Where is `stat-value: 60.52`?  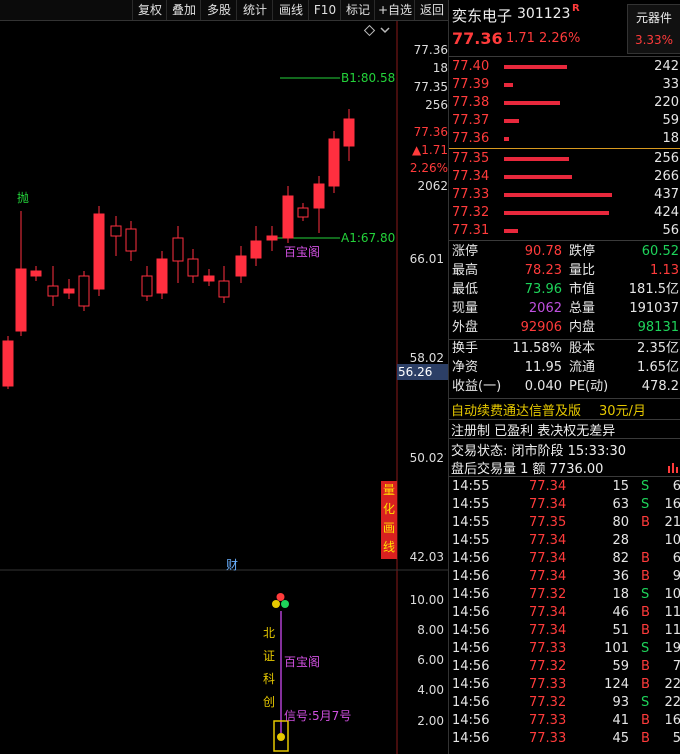
stat-value: 60.52 is located at coordinates (660, 251).